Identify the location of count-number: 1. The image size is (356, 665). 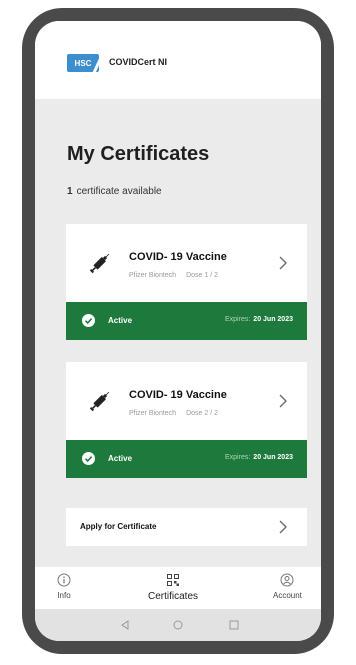
(70, 191).